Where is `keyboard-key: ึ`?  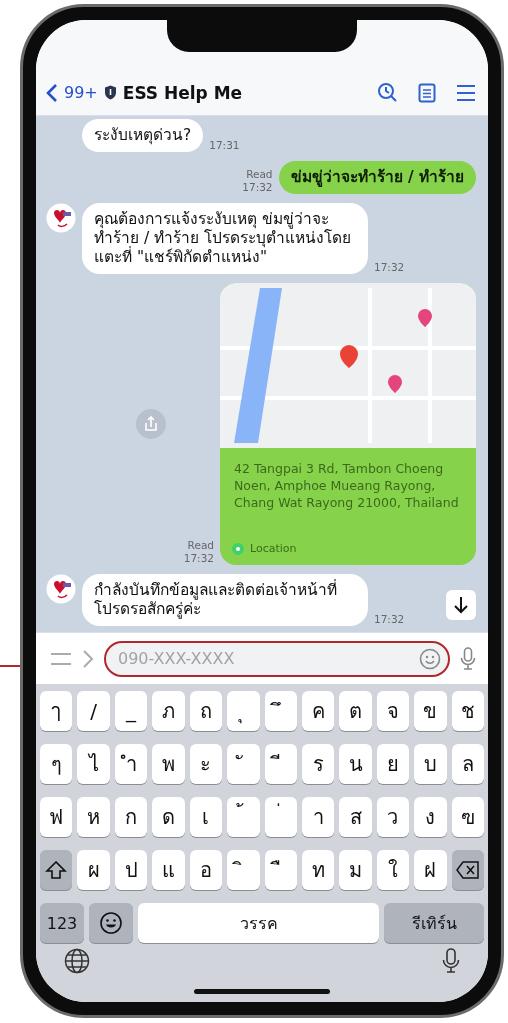
keyboard-key: ึ is located at coordinates (280, 711).